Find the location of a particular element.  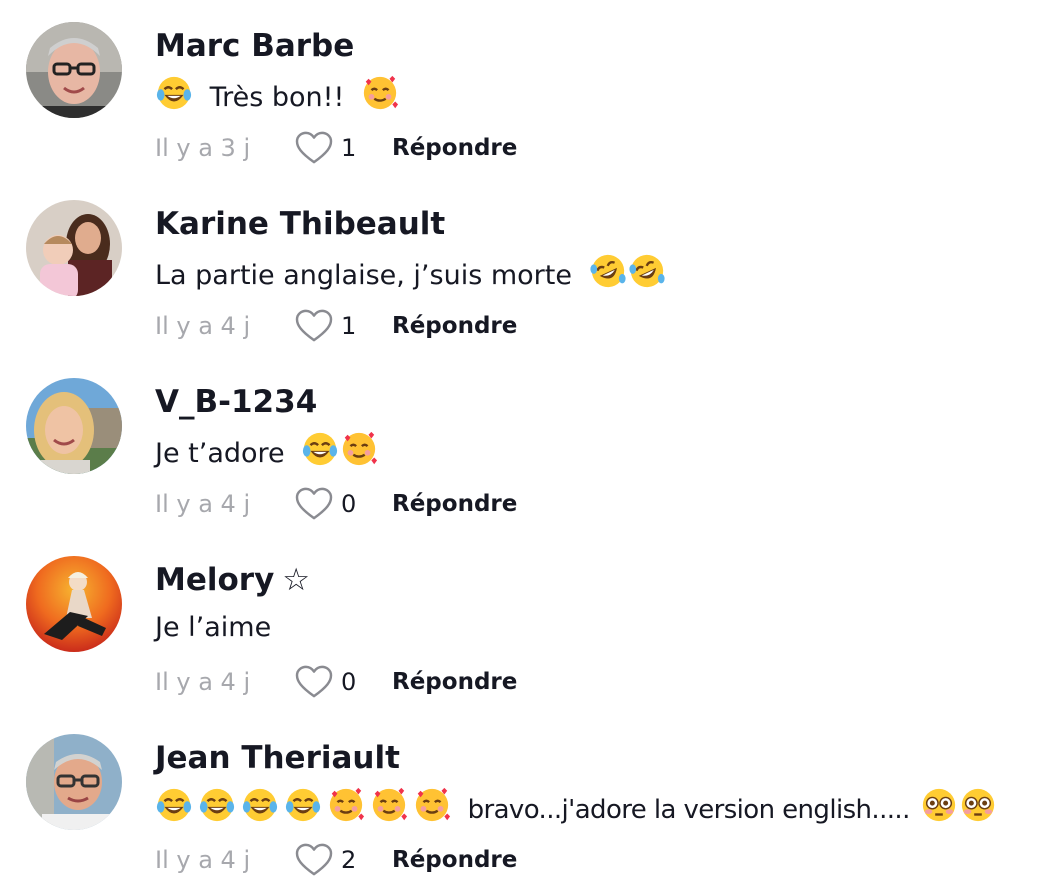

username: Melory ☆ is located at coordinates (232, 580).